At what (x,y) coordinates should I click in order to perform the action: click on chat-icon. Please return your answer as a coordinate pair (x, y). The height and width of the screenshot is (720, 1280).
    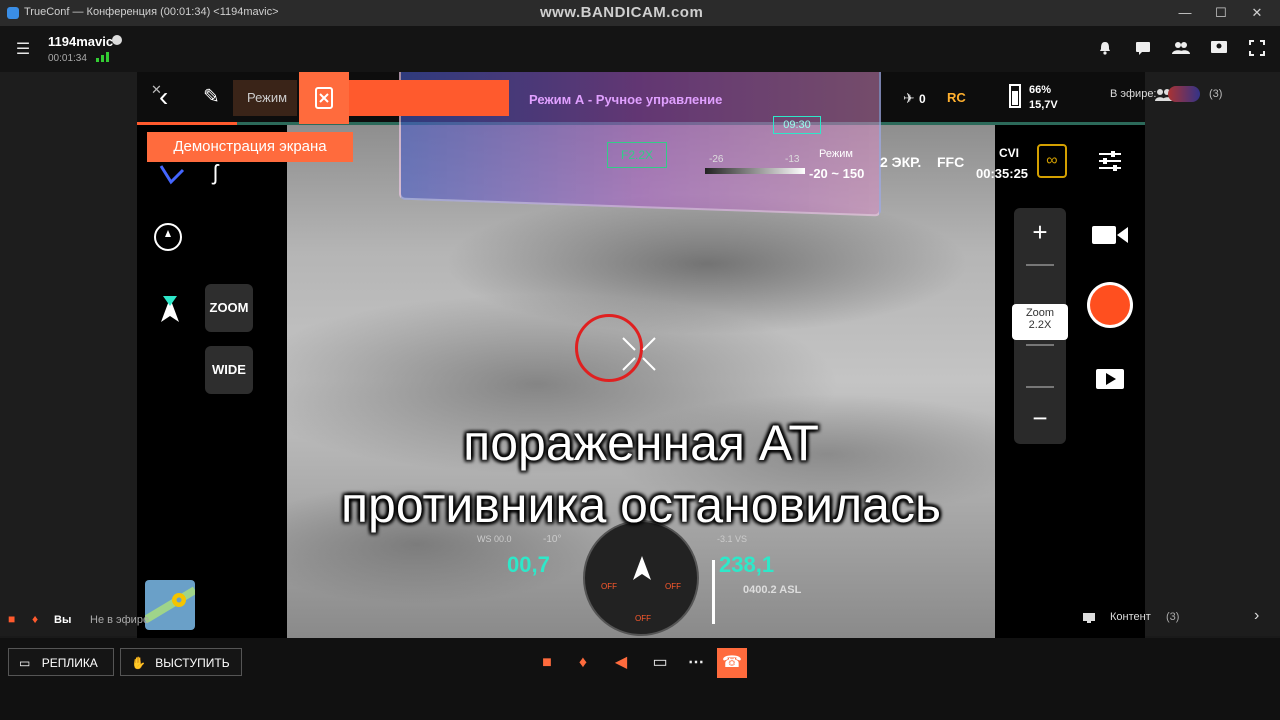
    Looking at the image, I should click on (1143, 50).